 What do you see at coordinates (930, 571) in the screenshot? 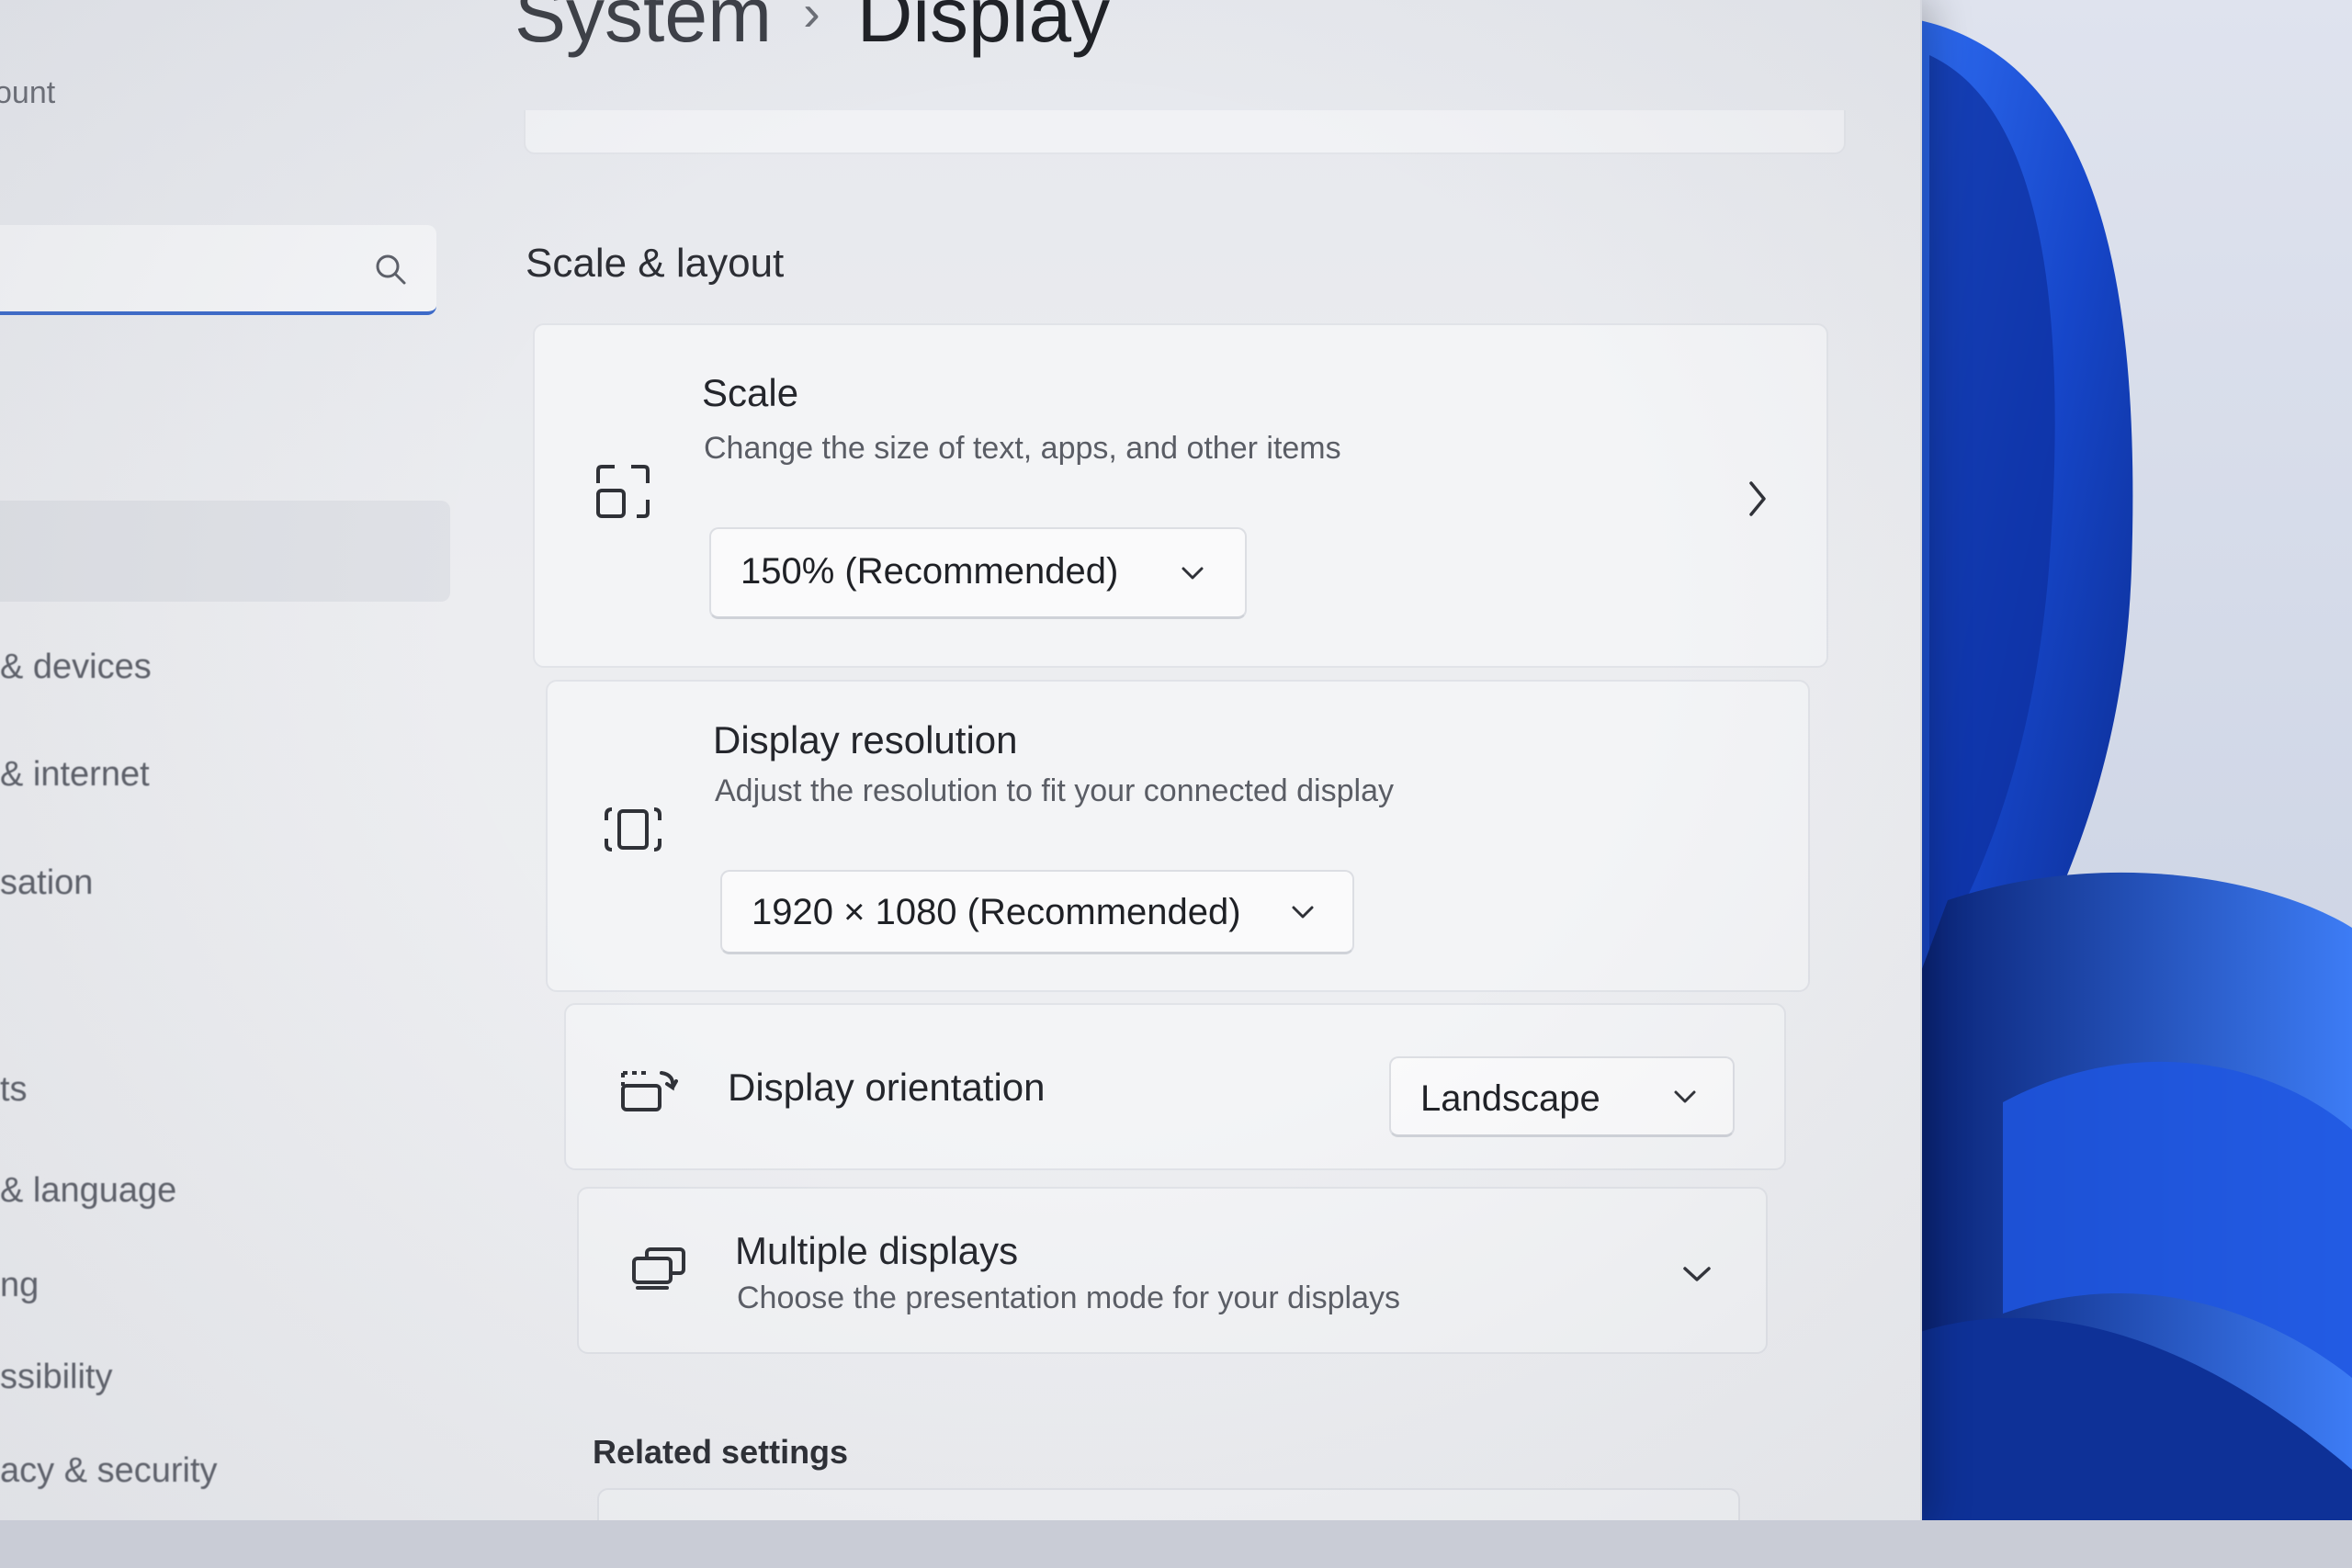
I see `scale-dropdown-value: 150% (Recommended)` at bounding box center [930, 571].